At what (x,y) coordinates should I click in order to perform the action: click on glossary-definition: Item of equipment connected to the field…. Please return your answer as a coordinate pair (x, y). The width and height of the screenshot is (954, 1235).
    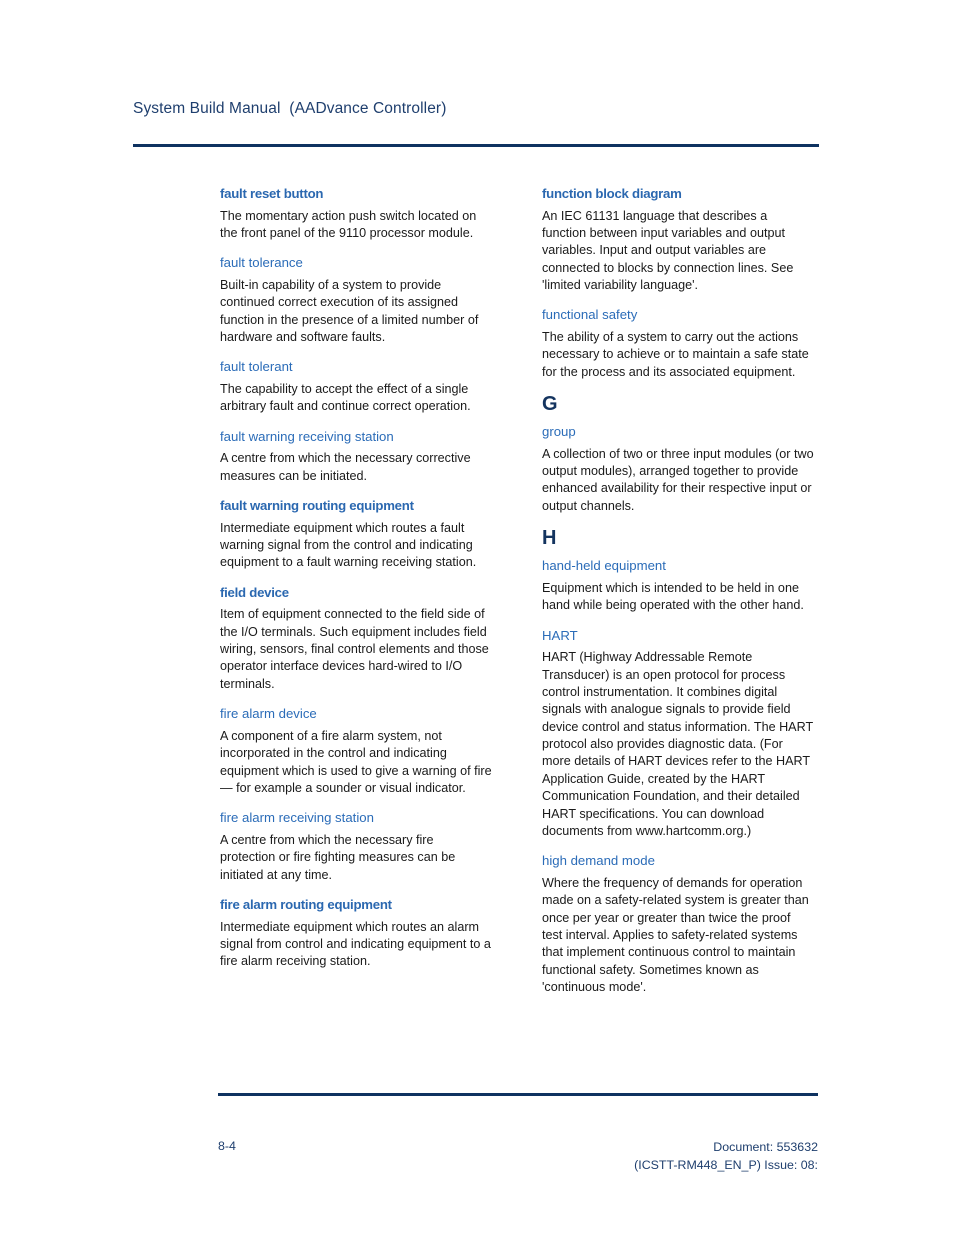
    Looking at the image, I should click on (354, 649).